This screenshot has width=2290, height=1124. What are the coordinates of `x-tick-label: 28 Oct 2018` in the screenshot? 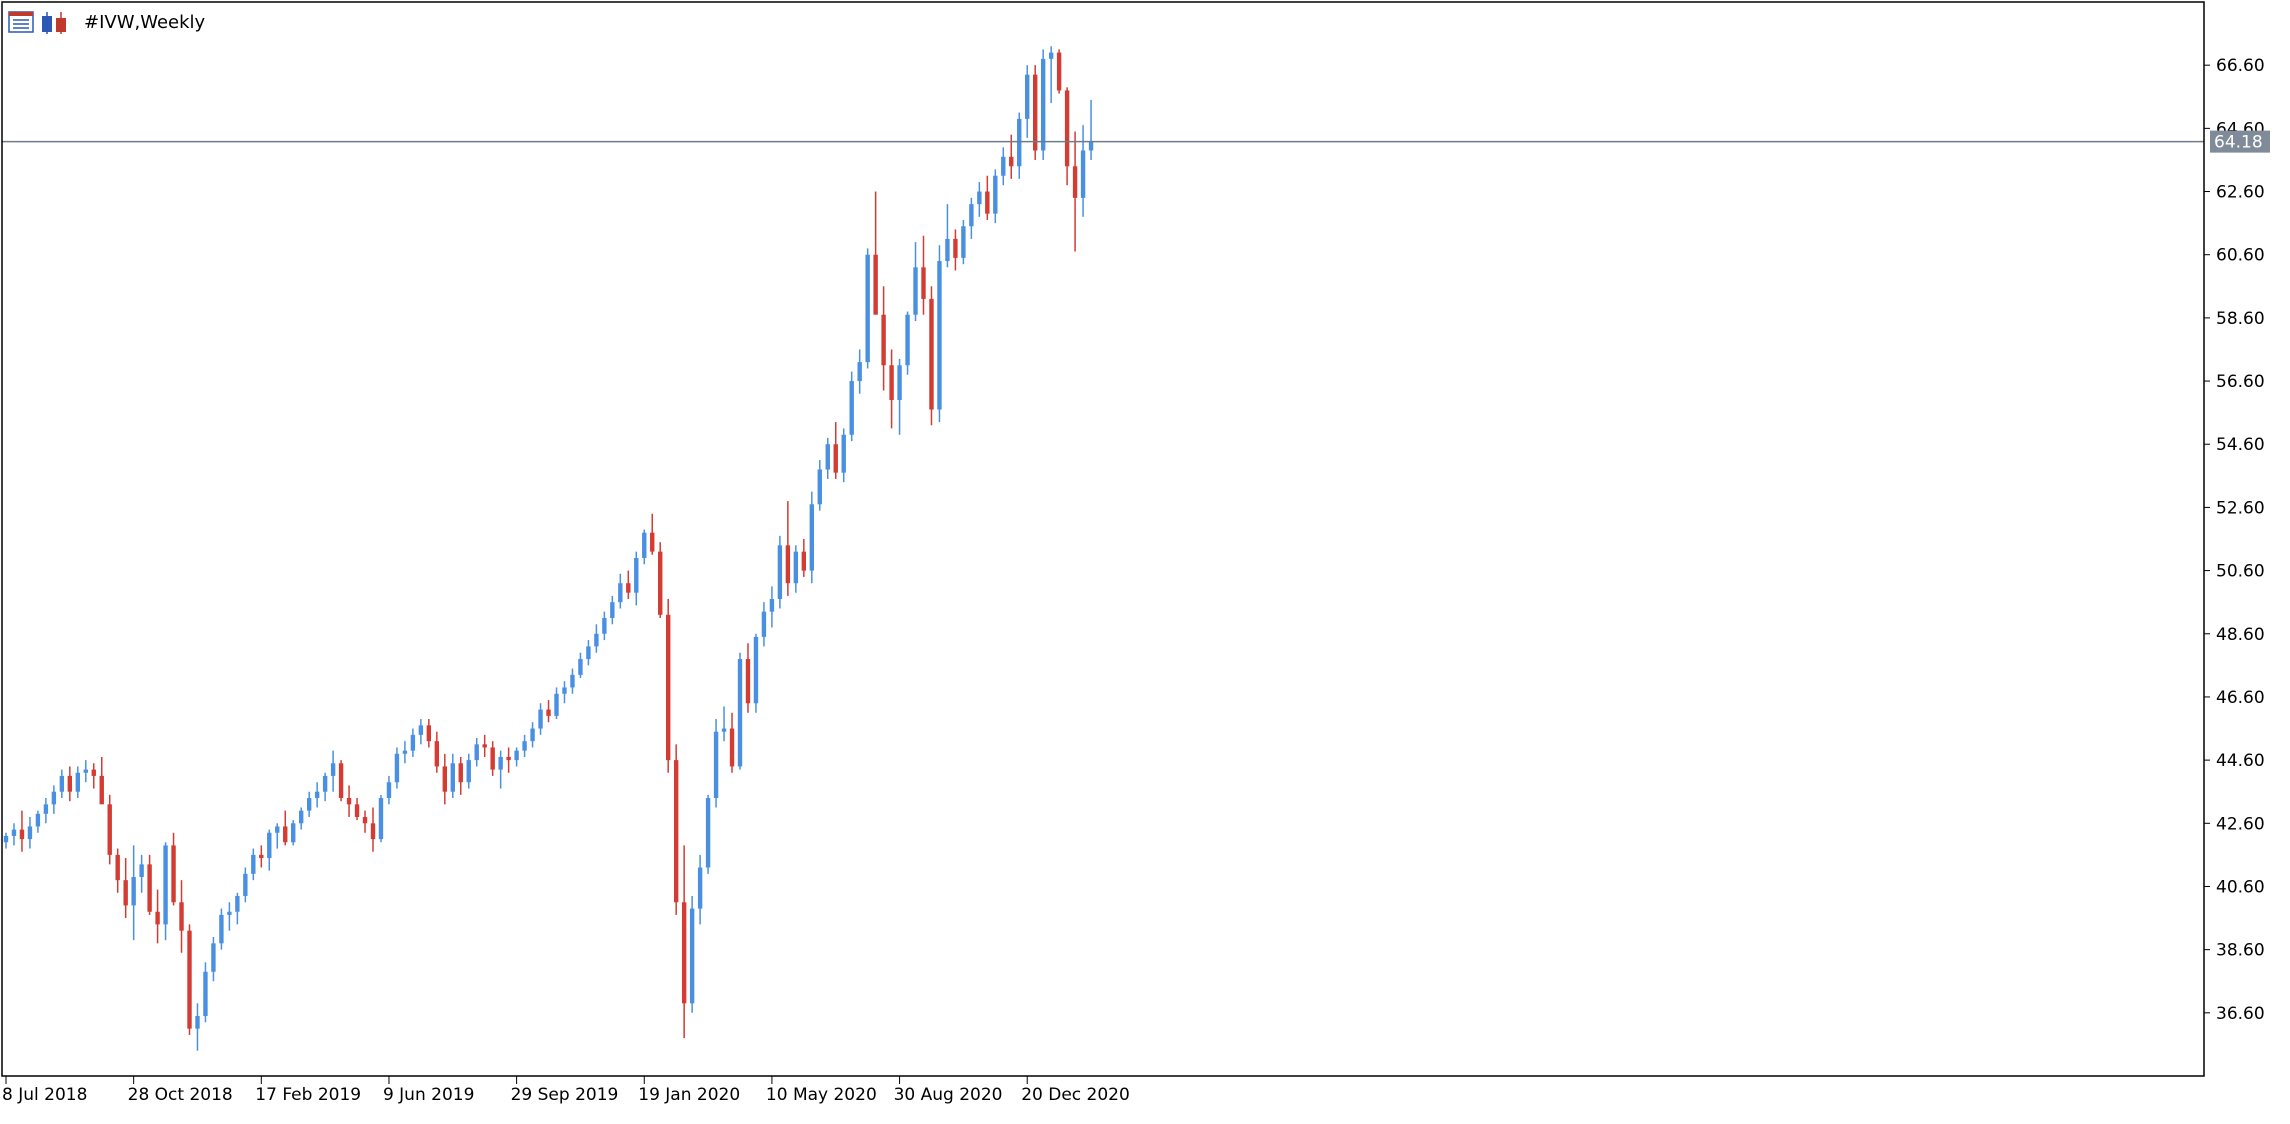 It's located at (180, 1095).